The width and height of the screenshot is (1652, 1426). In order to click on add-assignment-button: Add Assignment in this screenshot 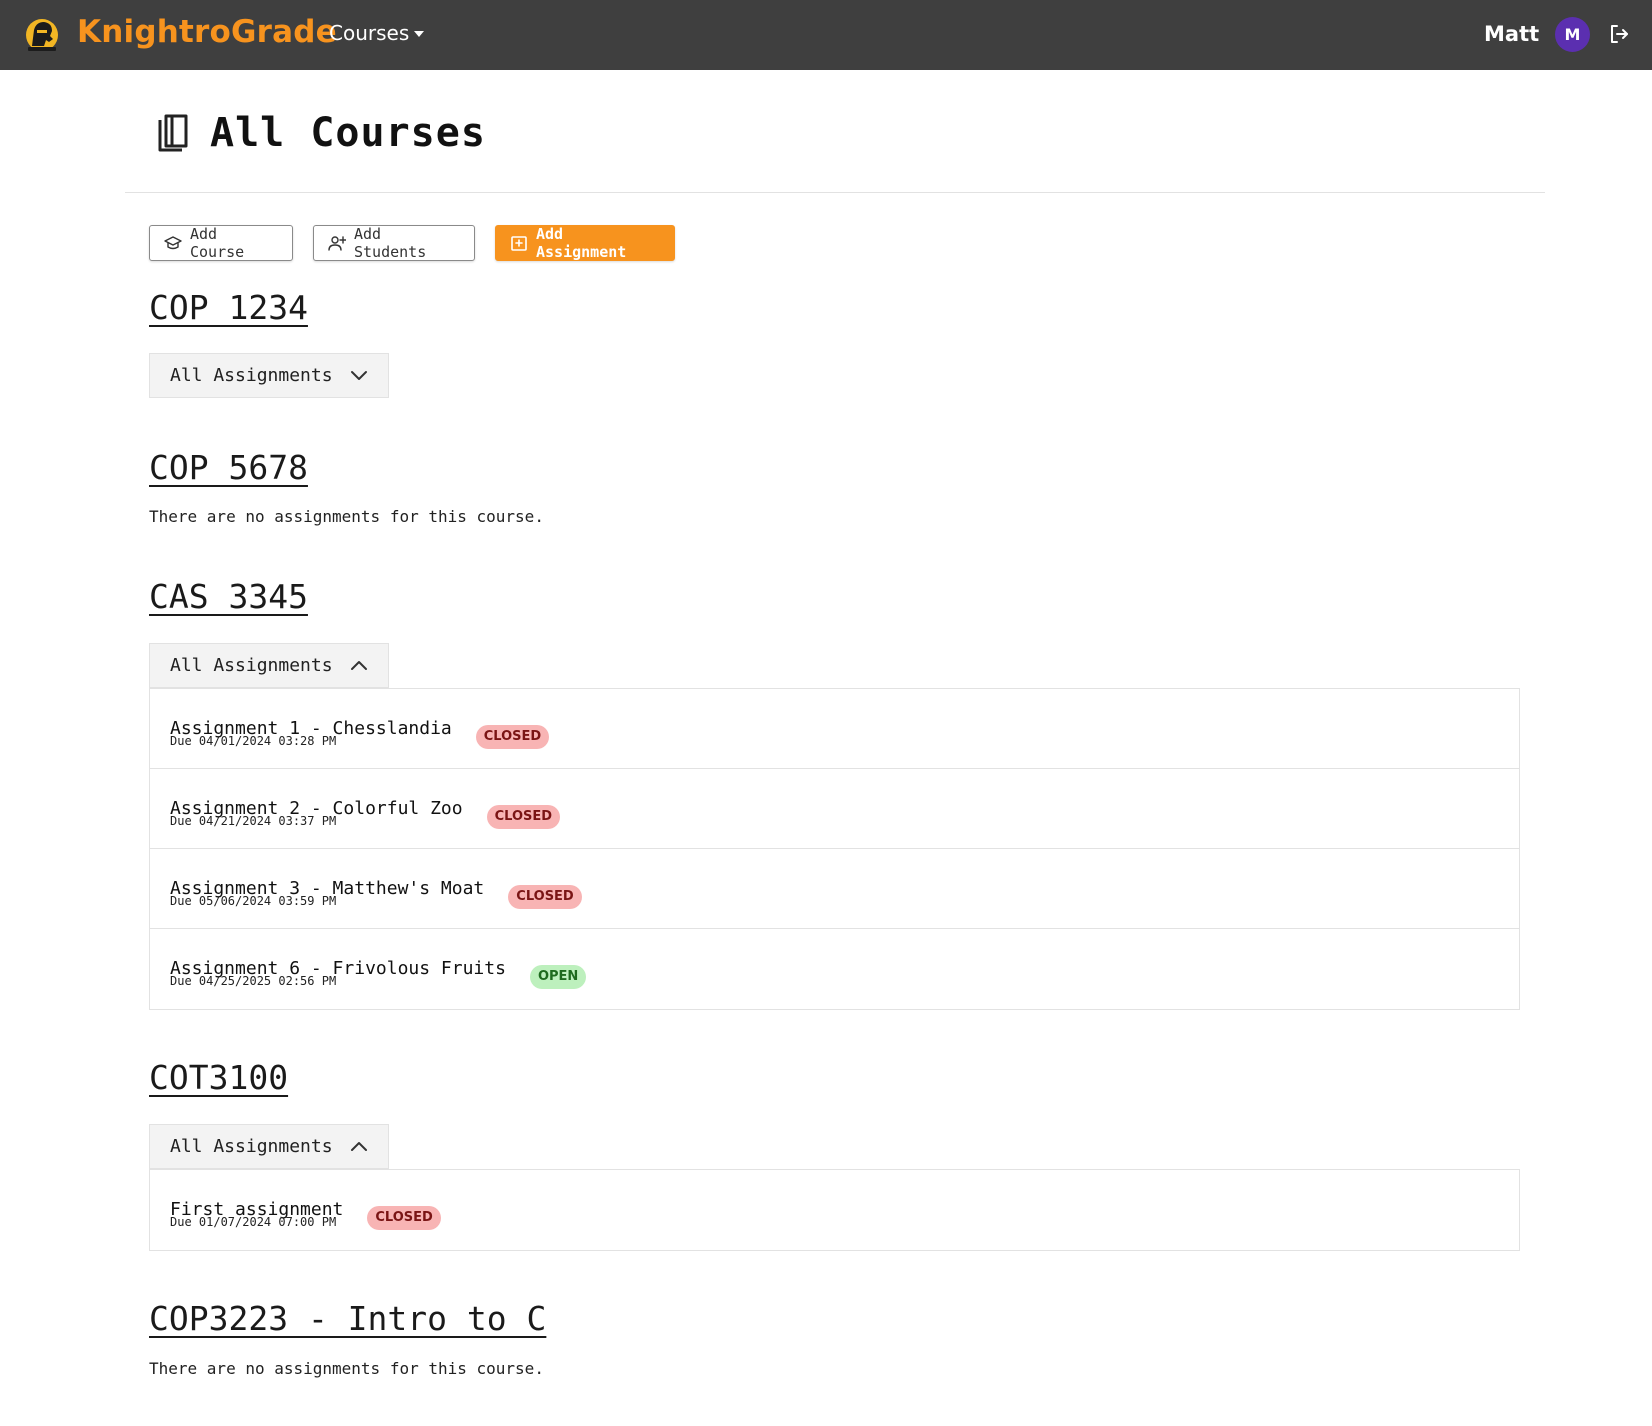, I will do `click(585, 243)`.